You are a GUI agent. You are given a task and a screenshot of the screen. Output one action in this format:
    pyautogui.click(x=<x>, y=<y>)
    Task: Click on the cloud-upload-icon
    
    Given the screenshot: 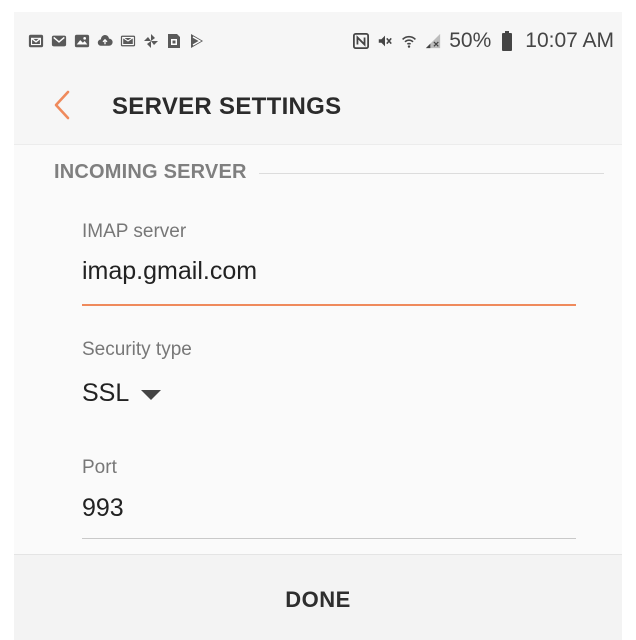 What is the action you would take?
    pyautogui.click(x=105, y=41)
    